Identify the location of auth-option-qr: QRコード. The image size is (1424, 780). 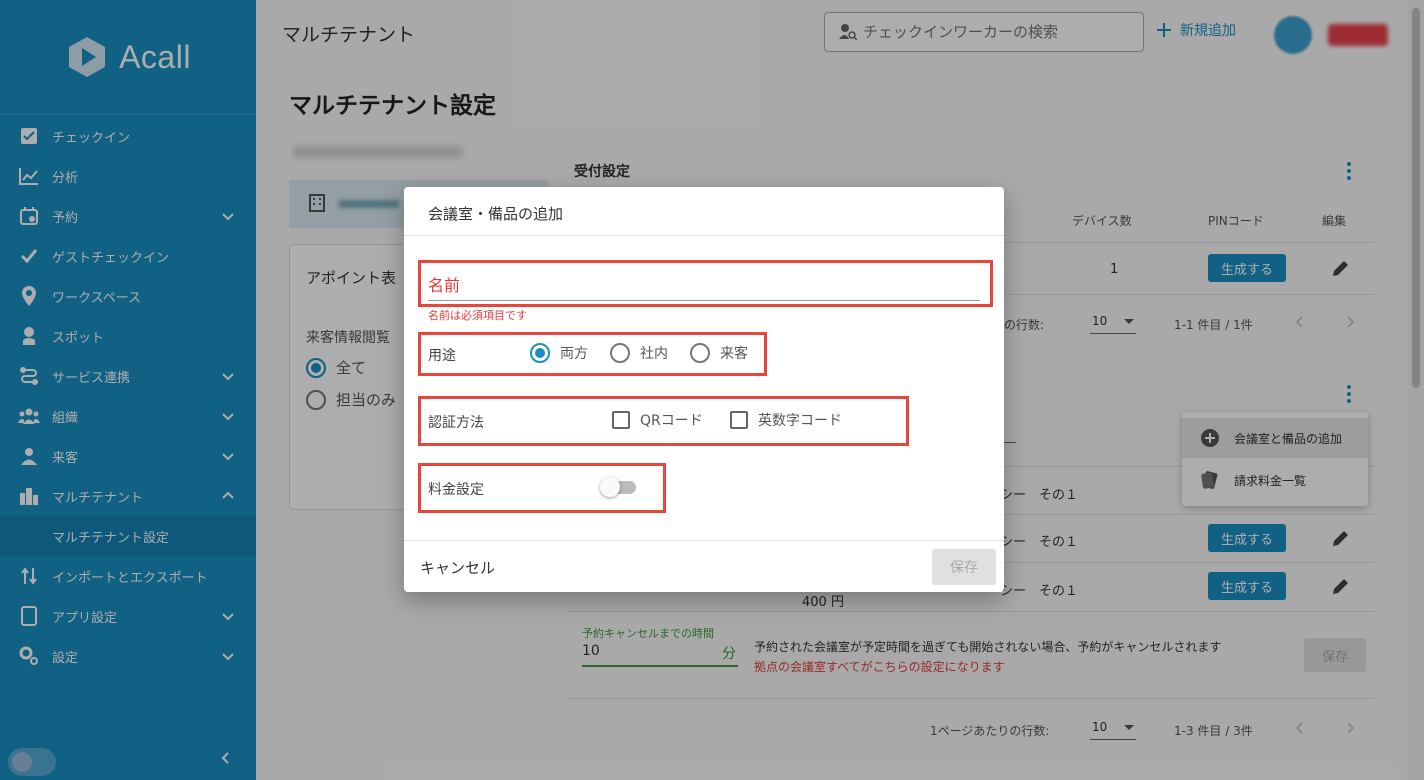
(657, 420).